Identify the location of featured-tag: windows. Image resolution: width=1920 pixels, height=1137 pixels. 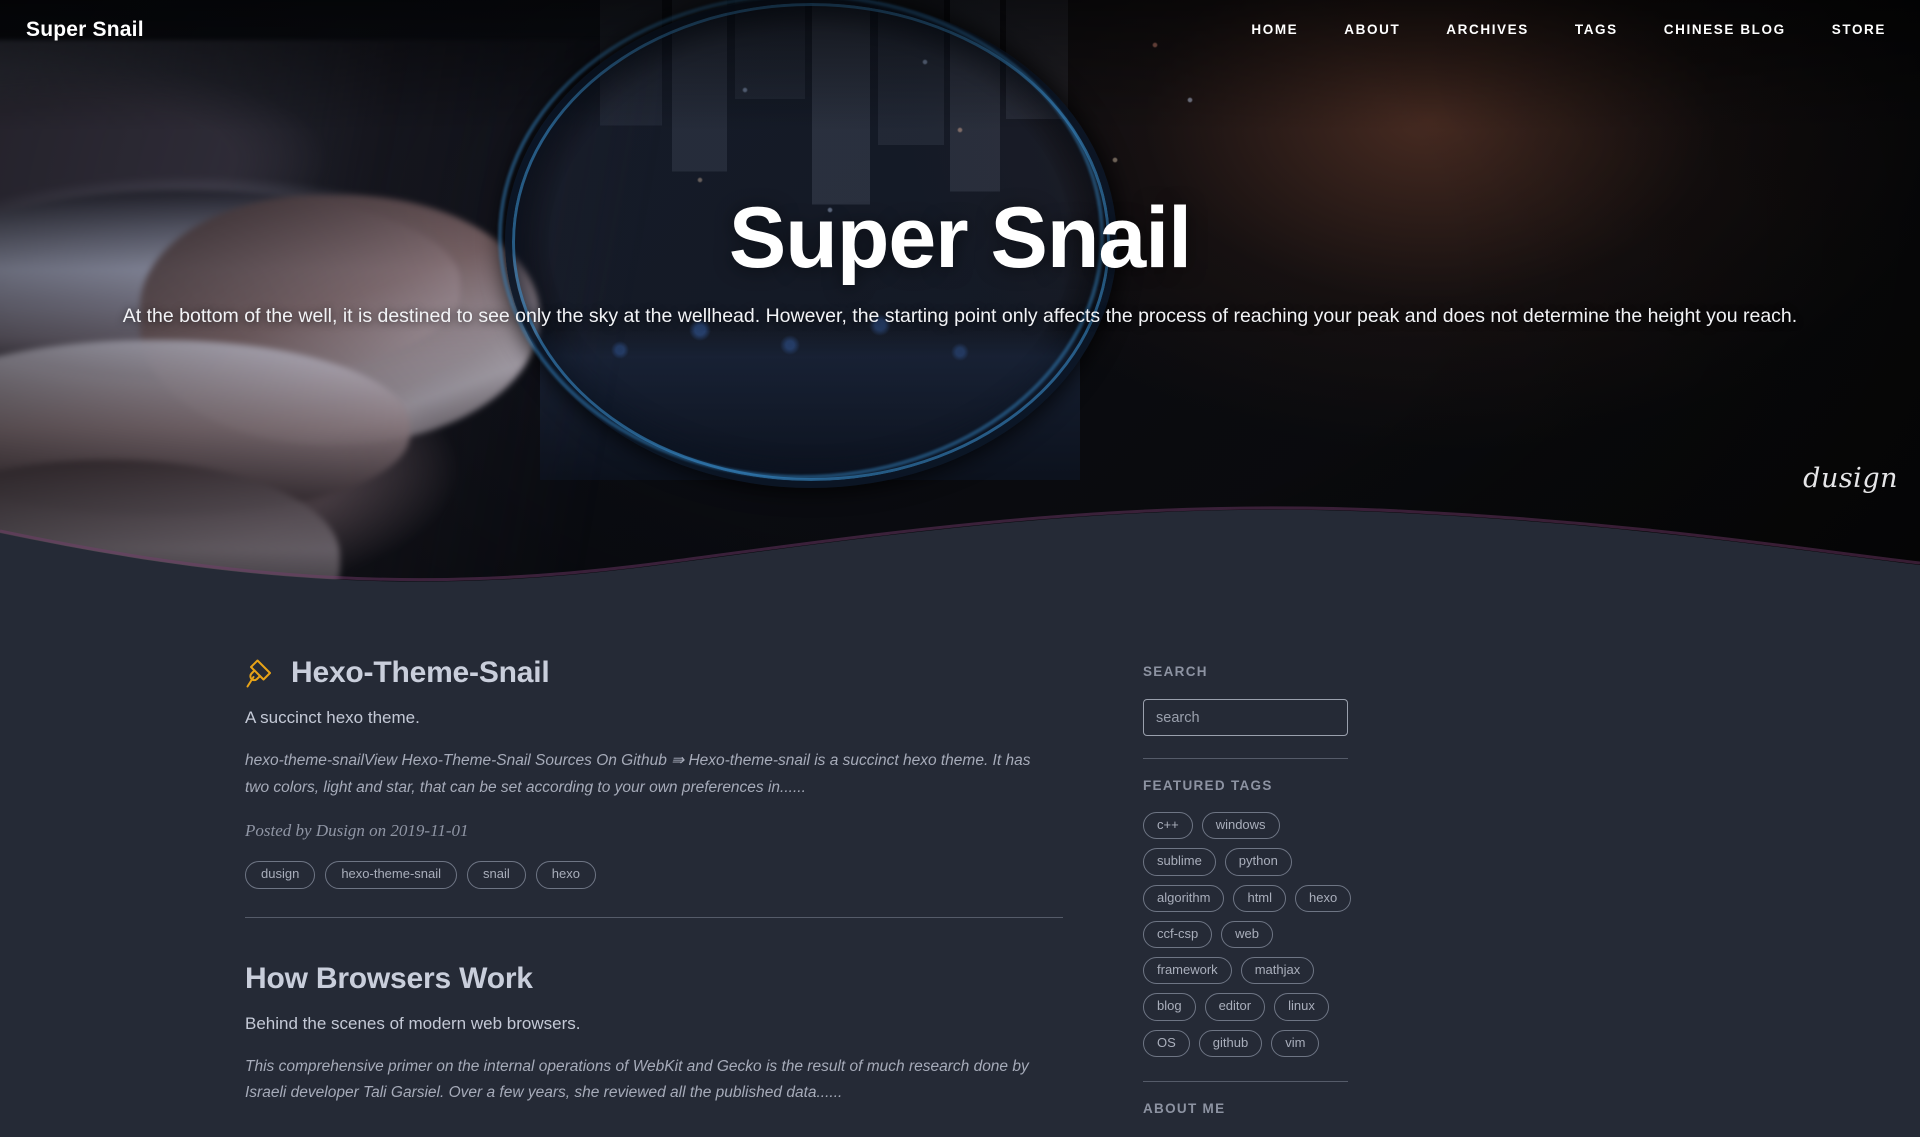
(1240, 826).